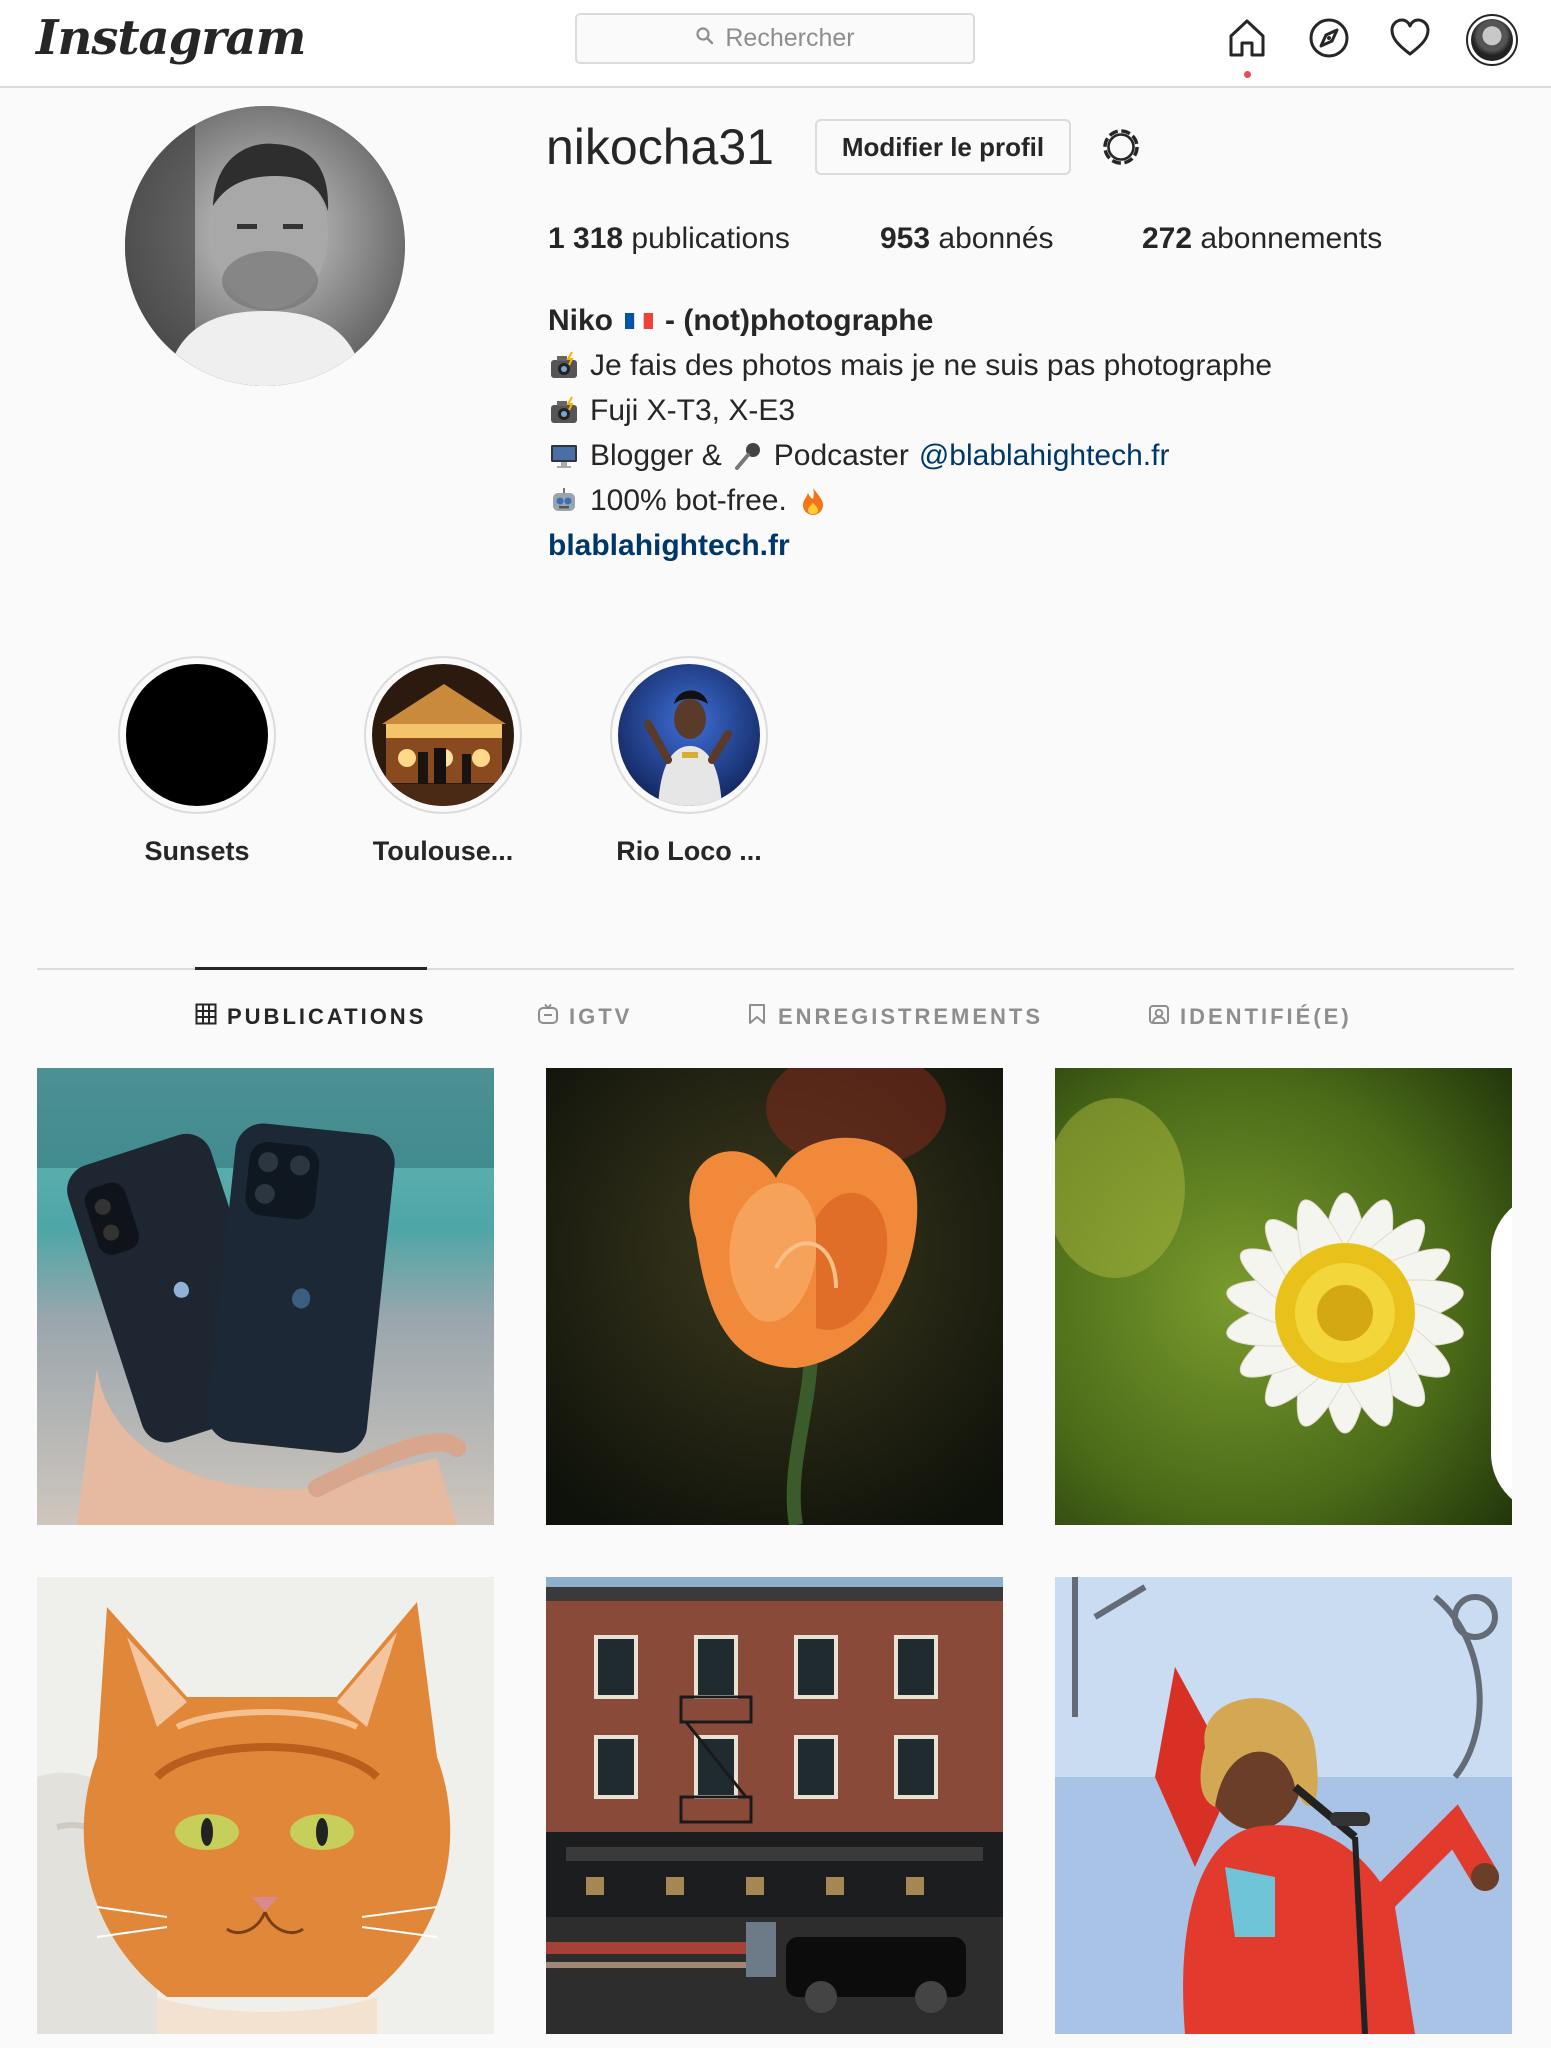 The width and height of the screenshot is (1551, 2048). I want to click on bio-name-prefix: Niko, so click(581, 320).